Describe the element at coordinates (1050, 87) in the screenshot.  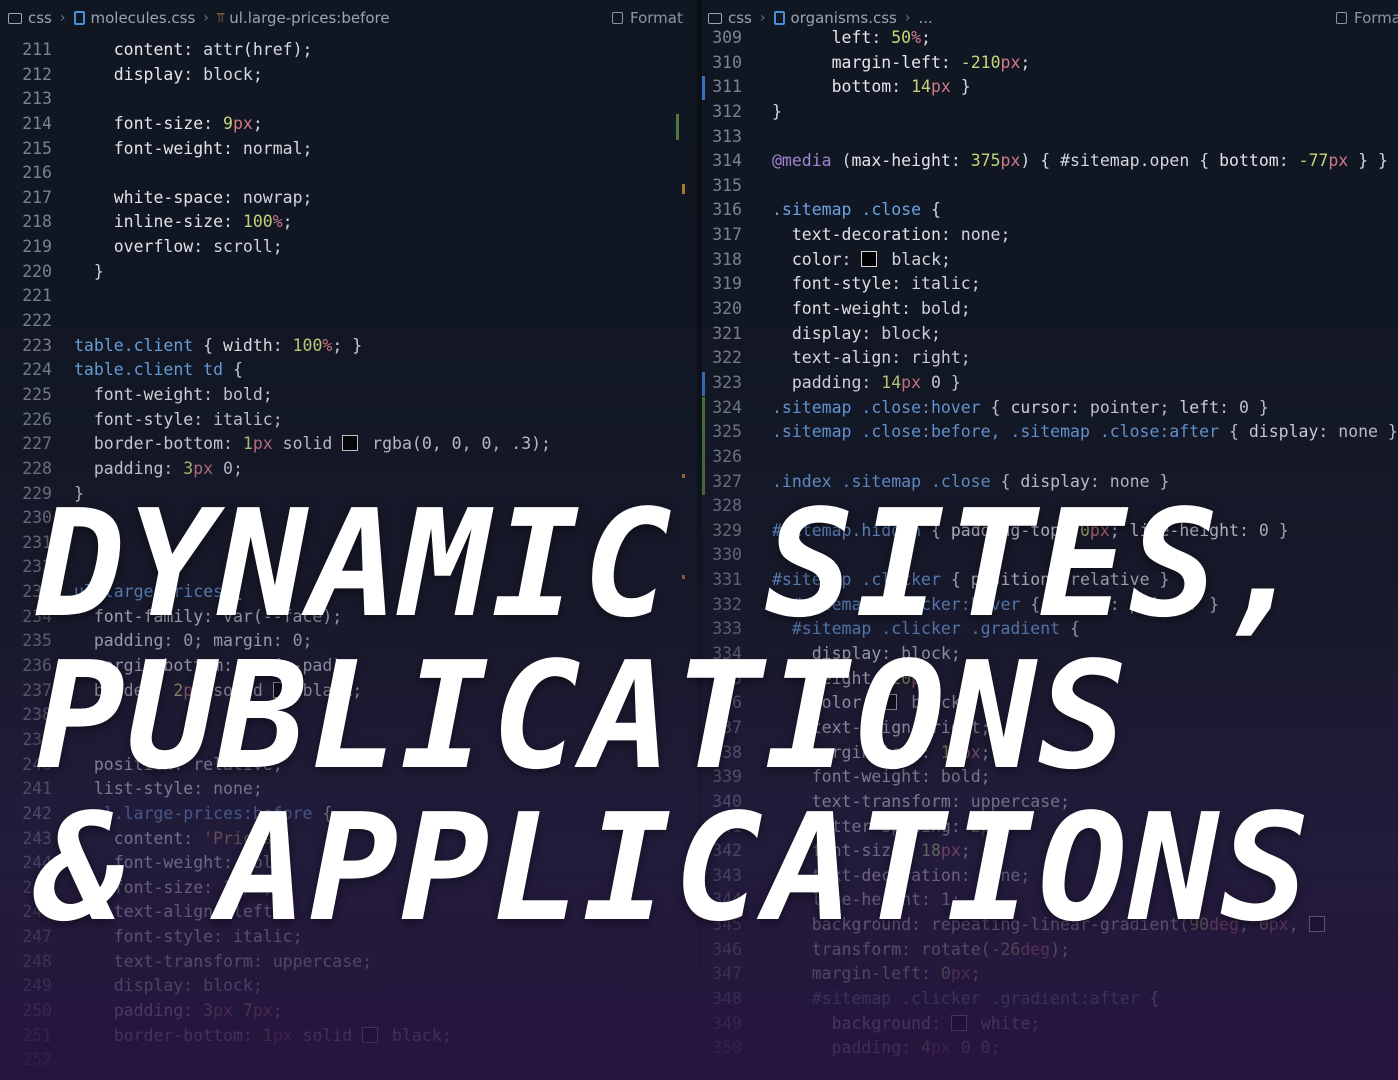
I see `code-line: 311 bottom: 14px }` at that location.